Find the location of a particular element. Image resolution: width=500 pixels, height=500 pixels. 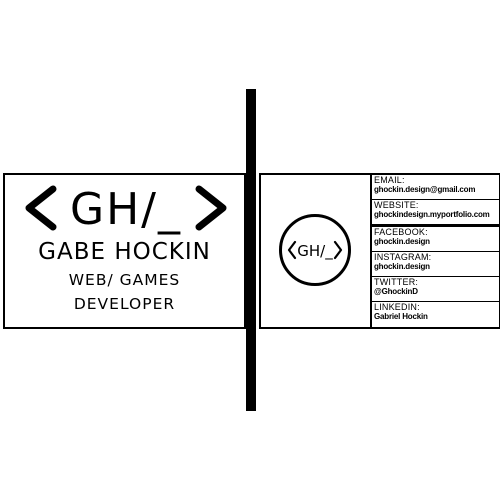

twitter-value: @GhockinD is located at coordinates (436, 292).